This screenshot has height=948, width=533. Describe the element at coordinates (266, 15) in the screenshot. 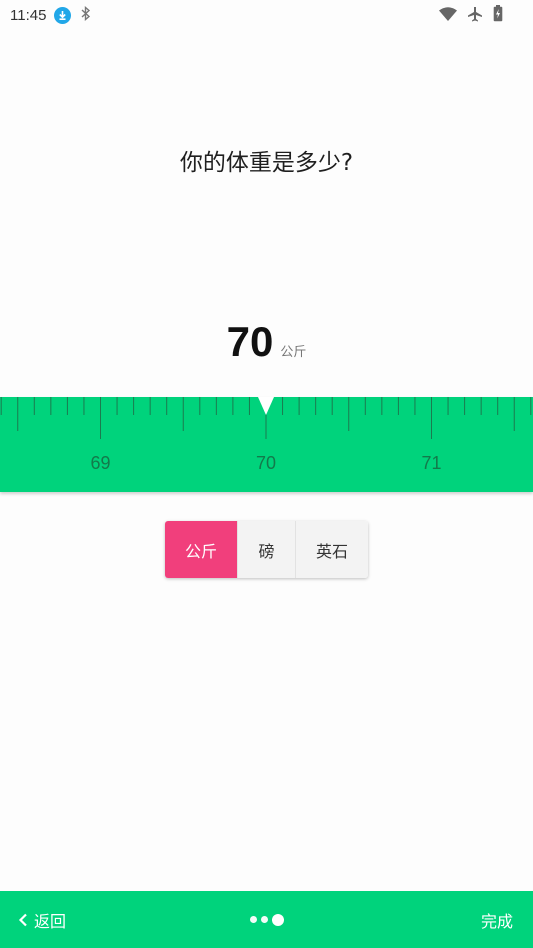

I see `status-bar: 11:45` at that location.